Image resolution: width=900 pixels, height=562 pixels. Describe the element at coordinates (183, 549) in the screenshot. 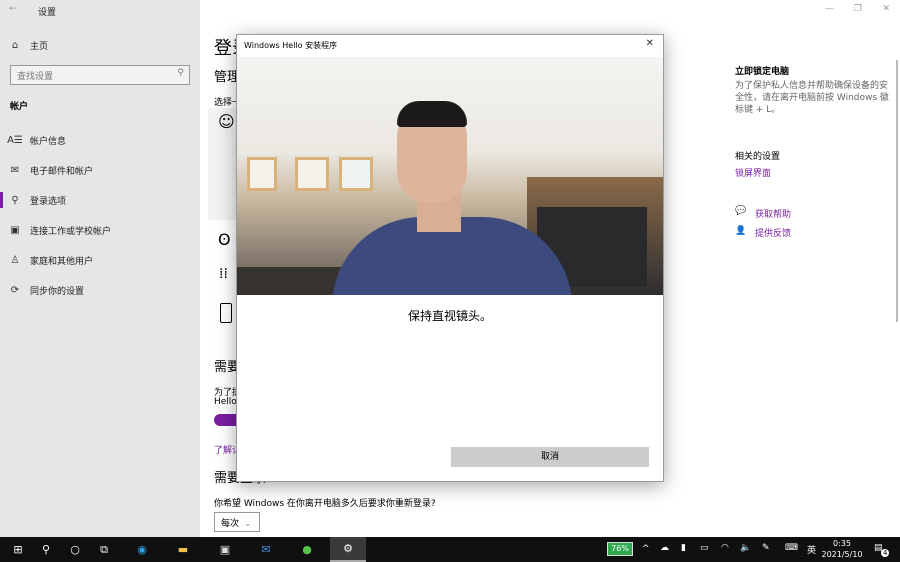

I see `file-explorer-icon: ▬` at that location.